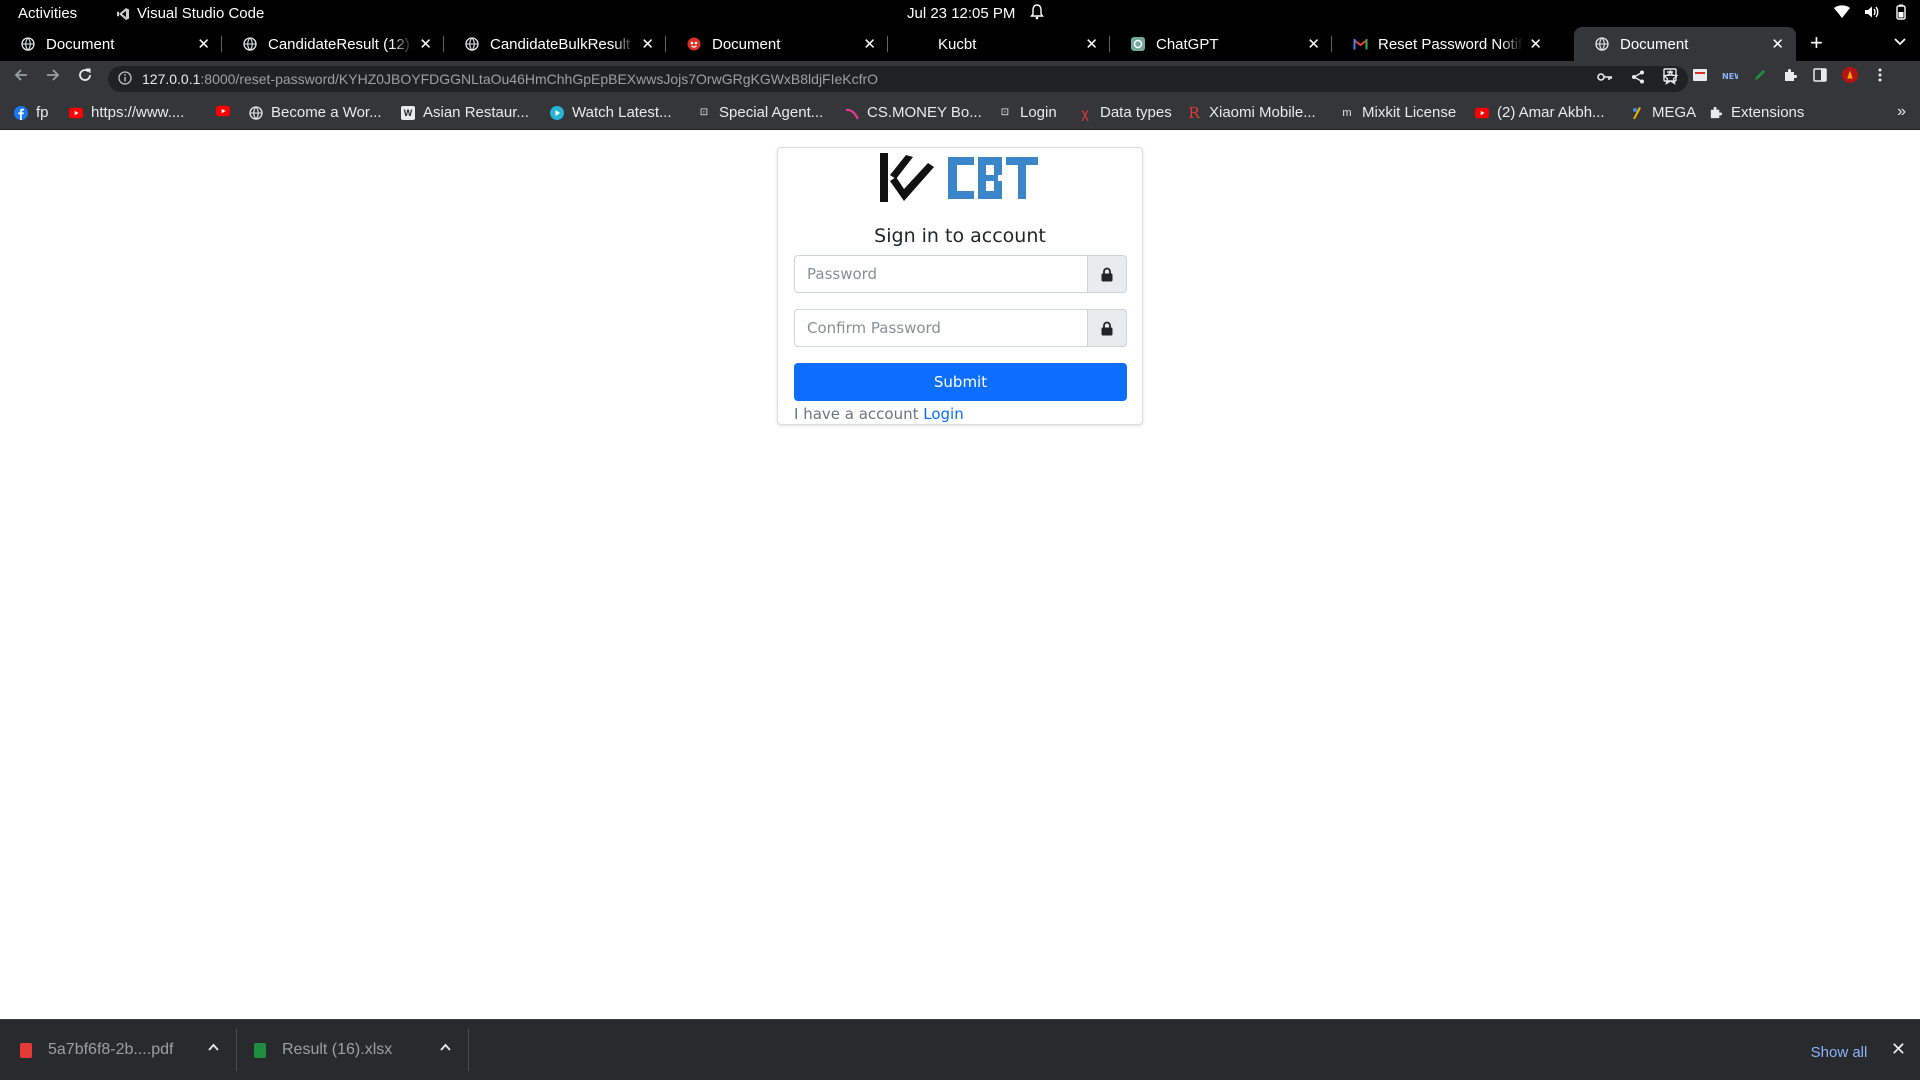  I want to click on facebook-icon, so click(21, 112).